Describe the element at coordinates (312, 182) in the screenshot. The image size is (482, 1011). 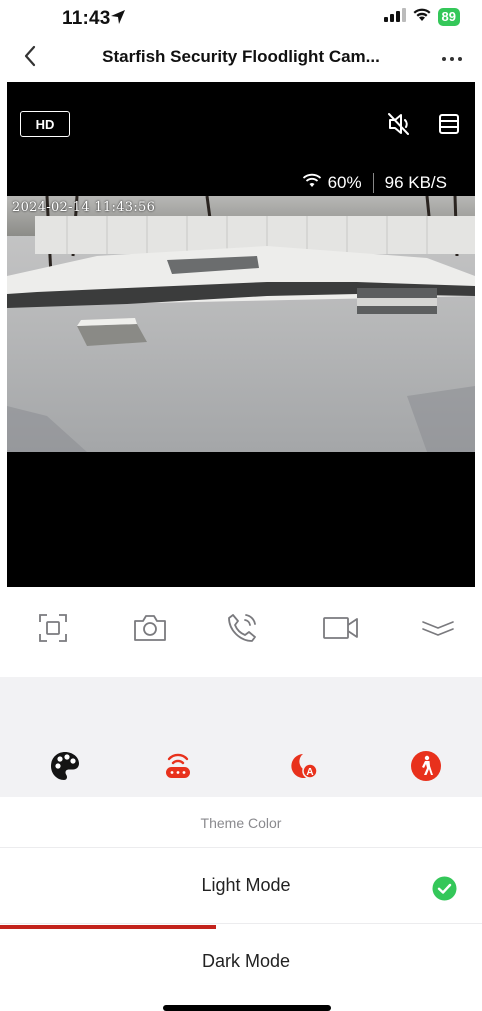
I see `wifi-strength-icon` at that location.